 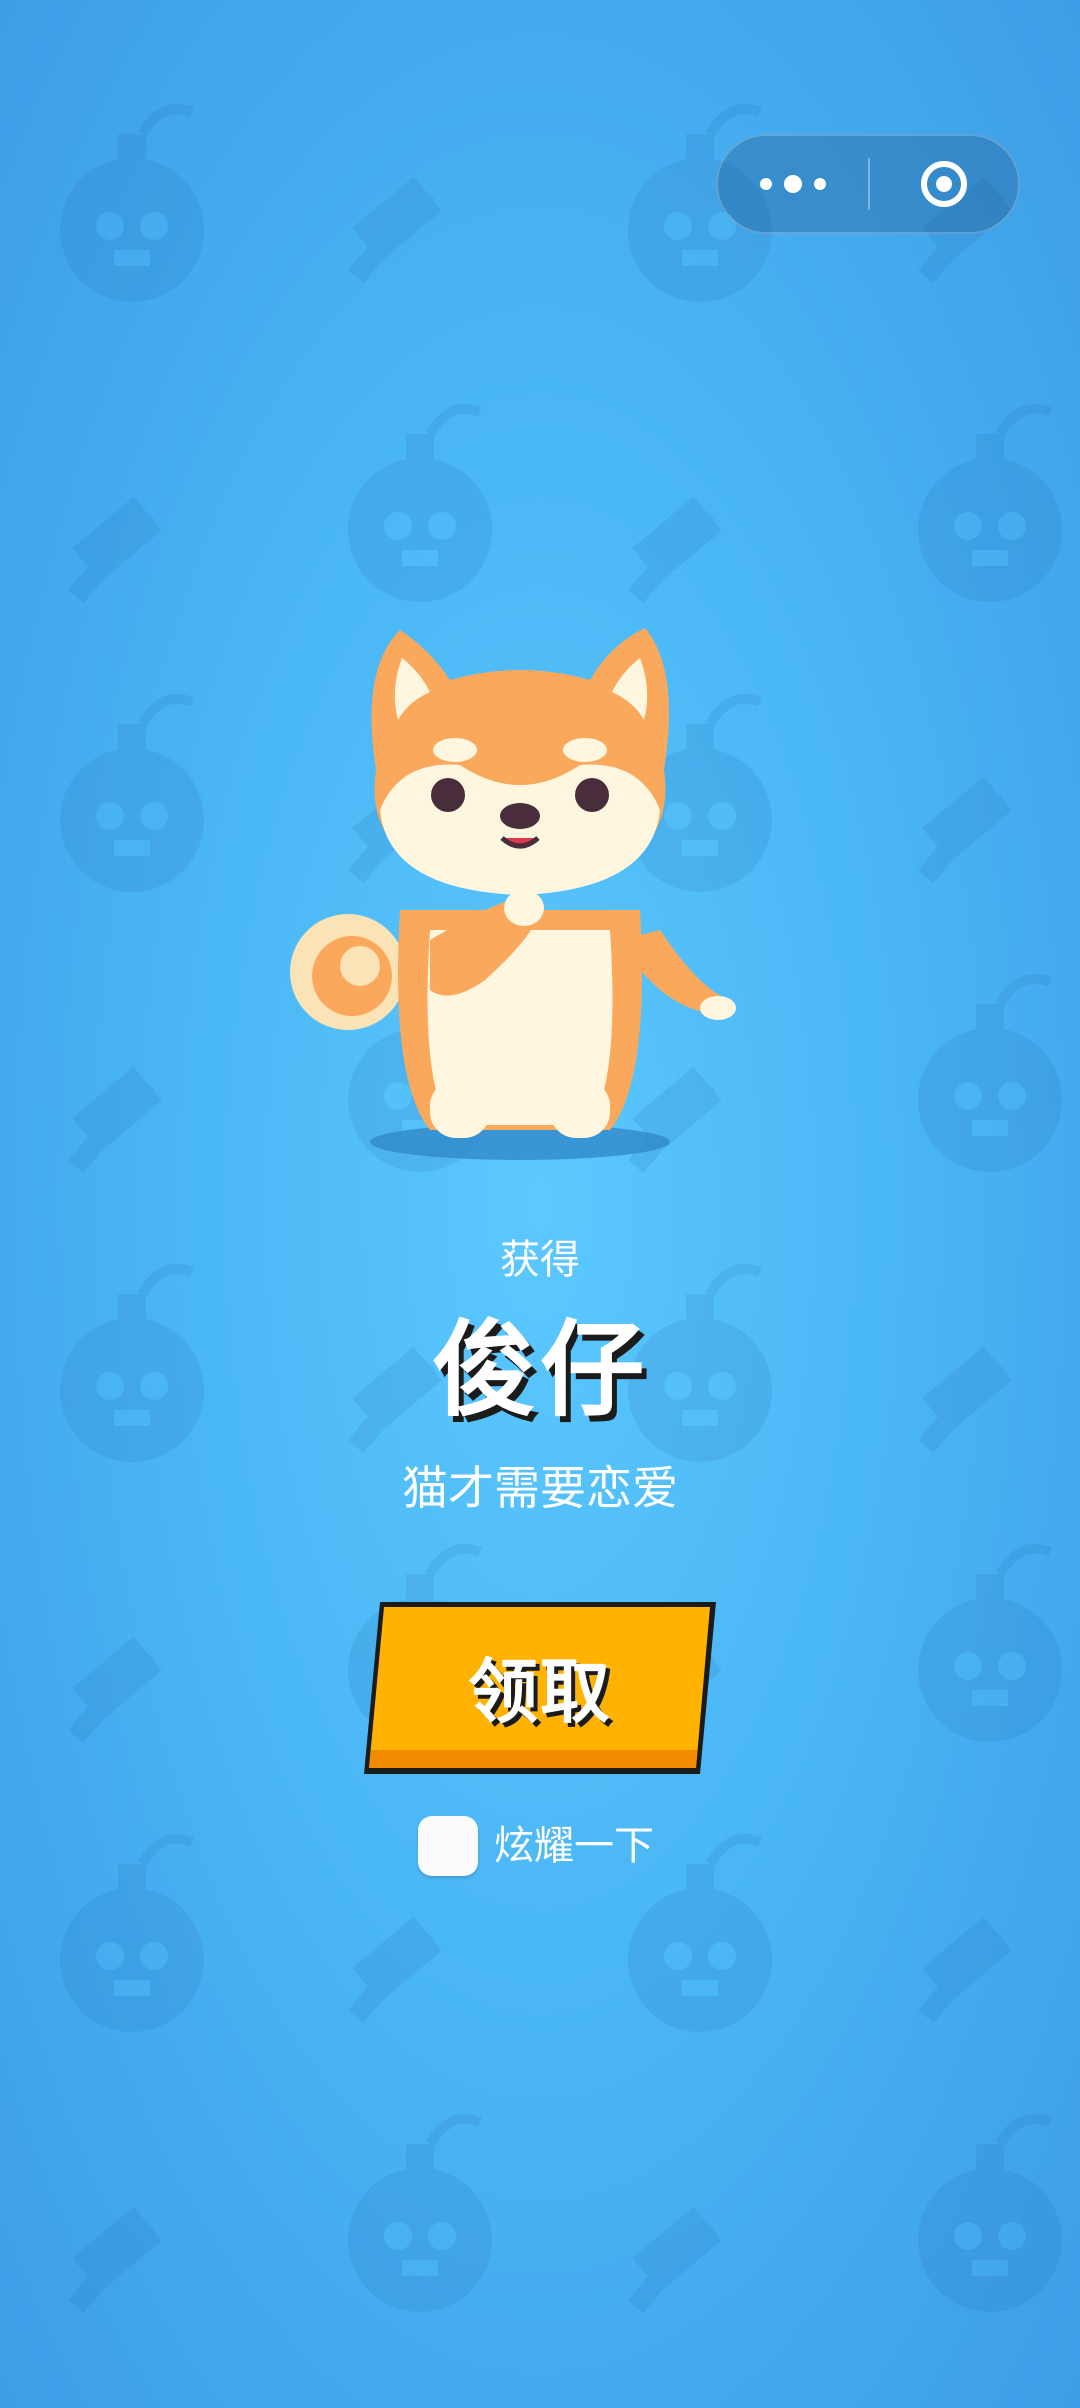 What do you see at coordinates (540, 1488) in the screenshot?
I see `pet-subtitle: 猫才需要恋爱` at bounding box center [540, 1488].